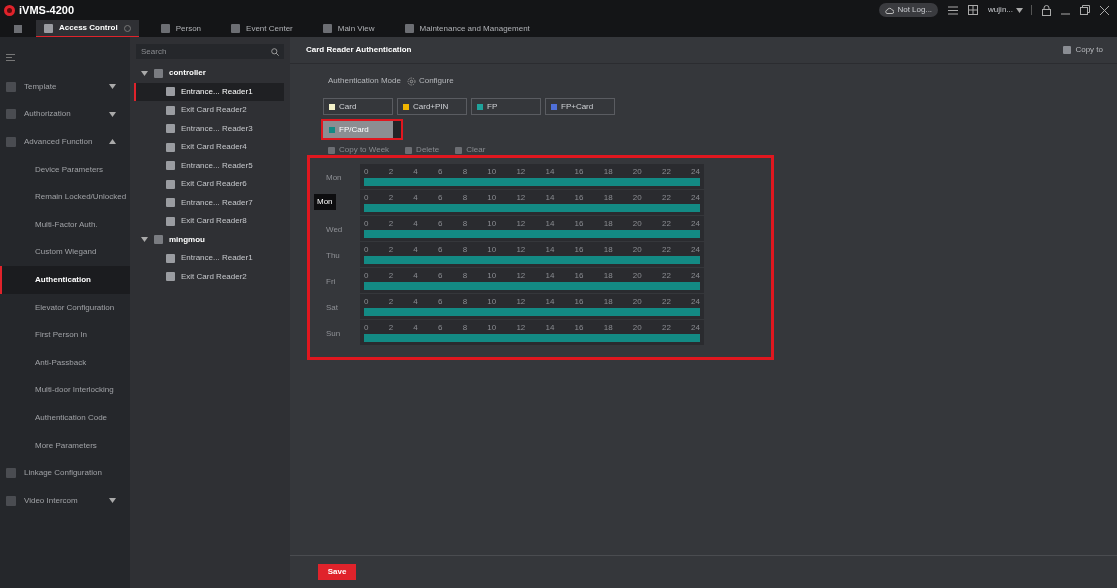  I want to click on tree-item: Exit Card Reader6, so click(210, 184).